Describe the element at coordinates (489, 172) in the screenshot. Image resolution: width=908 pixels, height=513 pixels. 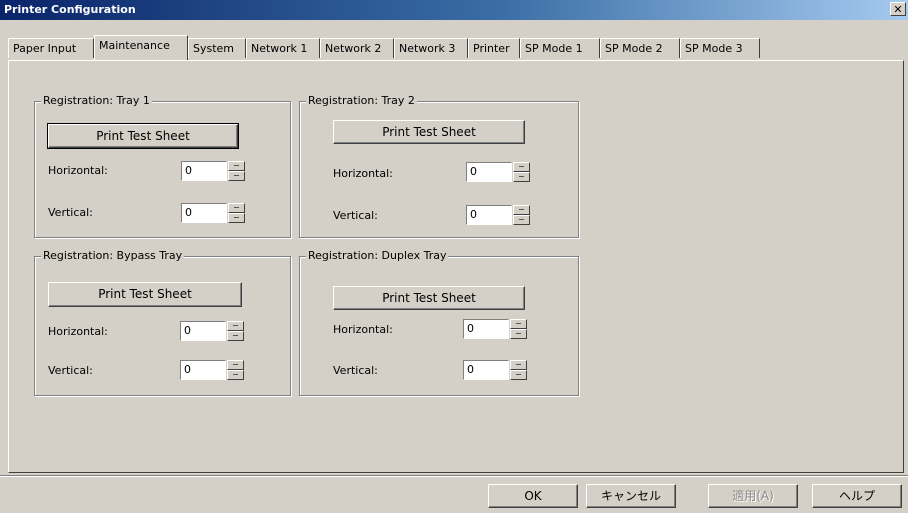
I see `tray-2-horizontal-input: 0` at that location.